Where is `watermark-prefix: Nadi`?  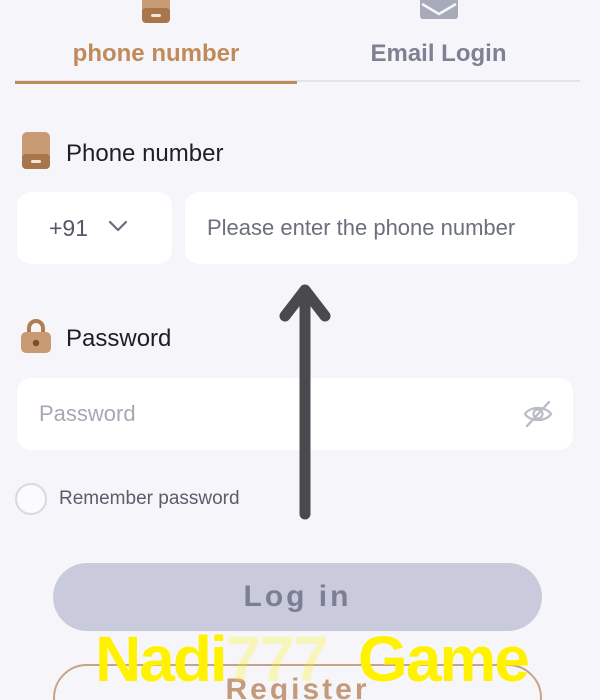 watermark-prefix: Nadi is located at coordinates (161, 659).